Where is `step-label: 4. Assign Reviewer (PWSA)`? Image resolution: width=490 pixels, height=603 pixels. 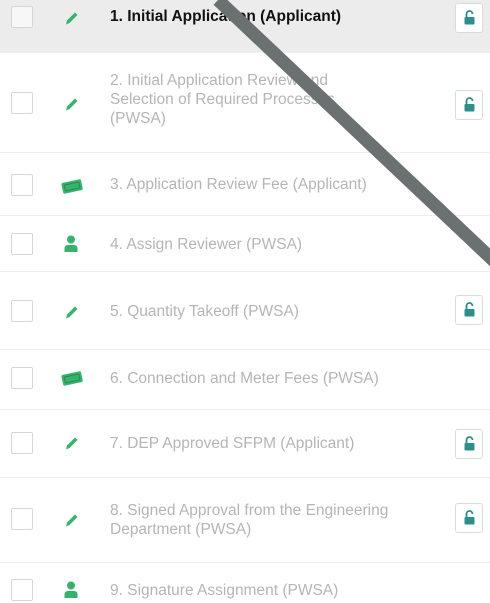
step-label: 4. Assign Reviewer (PWSA) is located at coordinates (275, 244).